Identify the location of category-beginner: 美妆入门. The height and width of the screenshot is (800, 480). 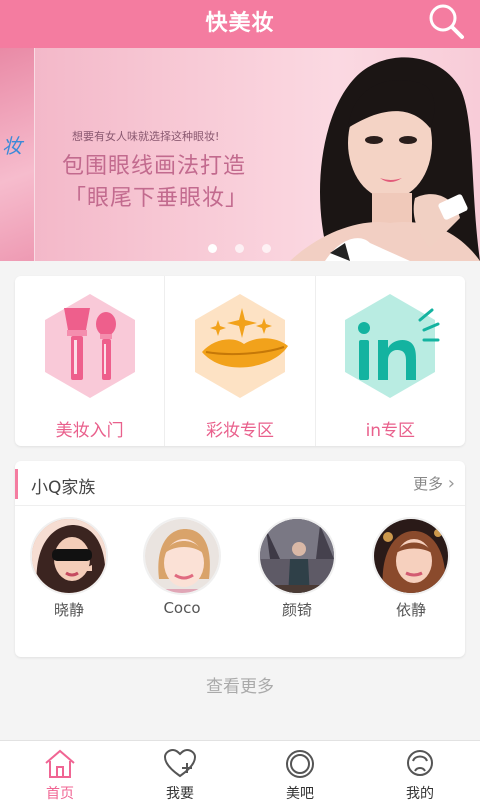
(89, 361).